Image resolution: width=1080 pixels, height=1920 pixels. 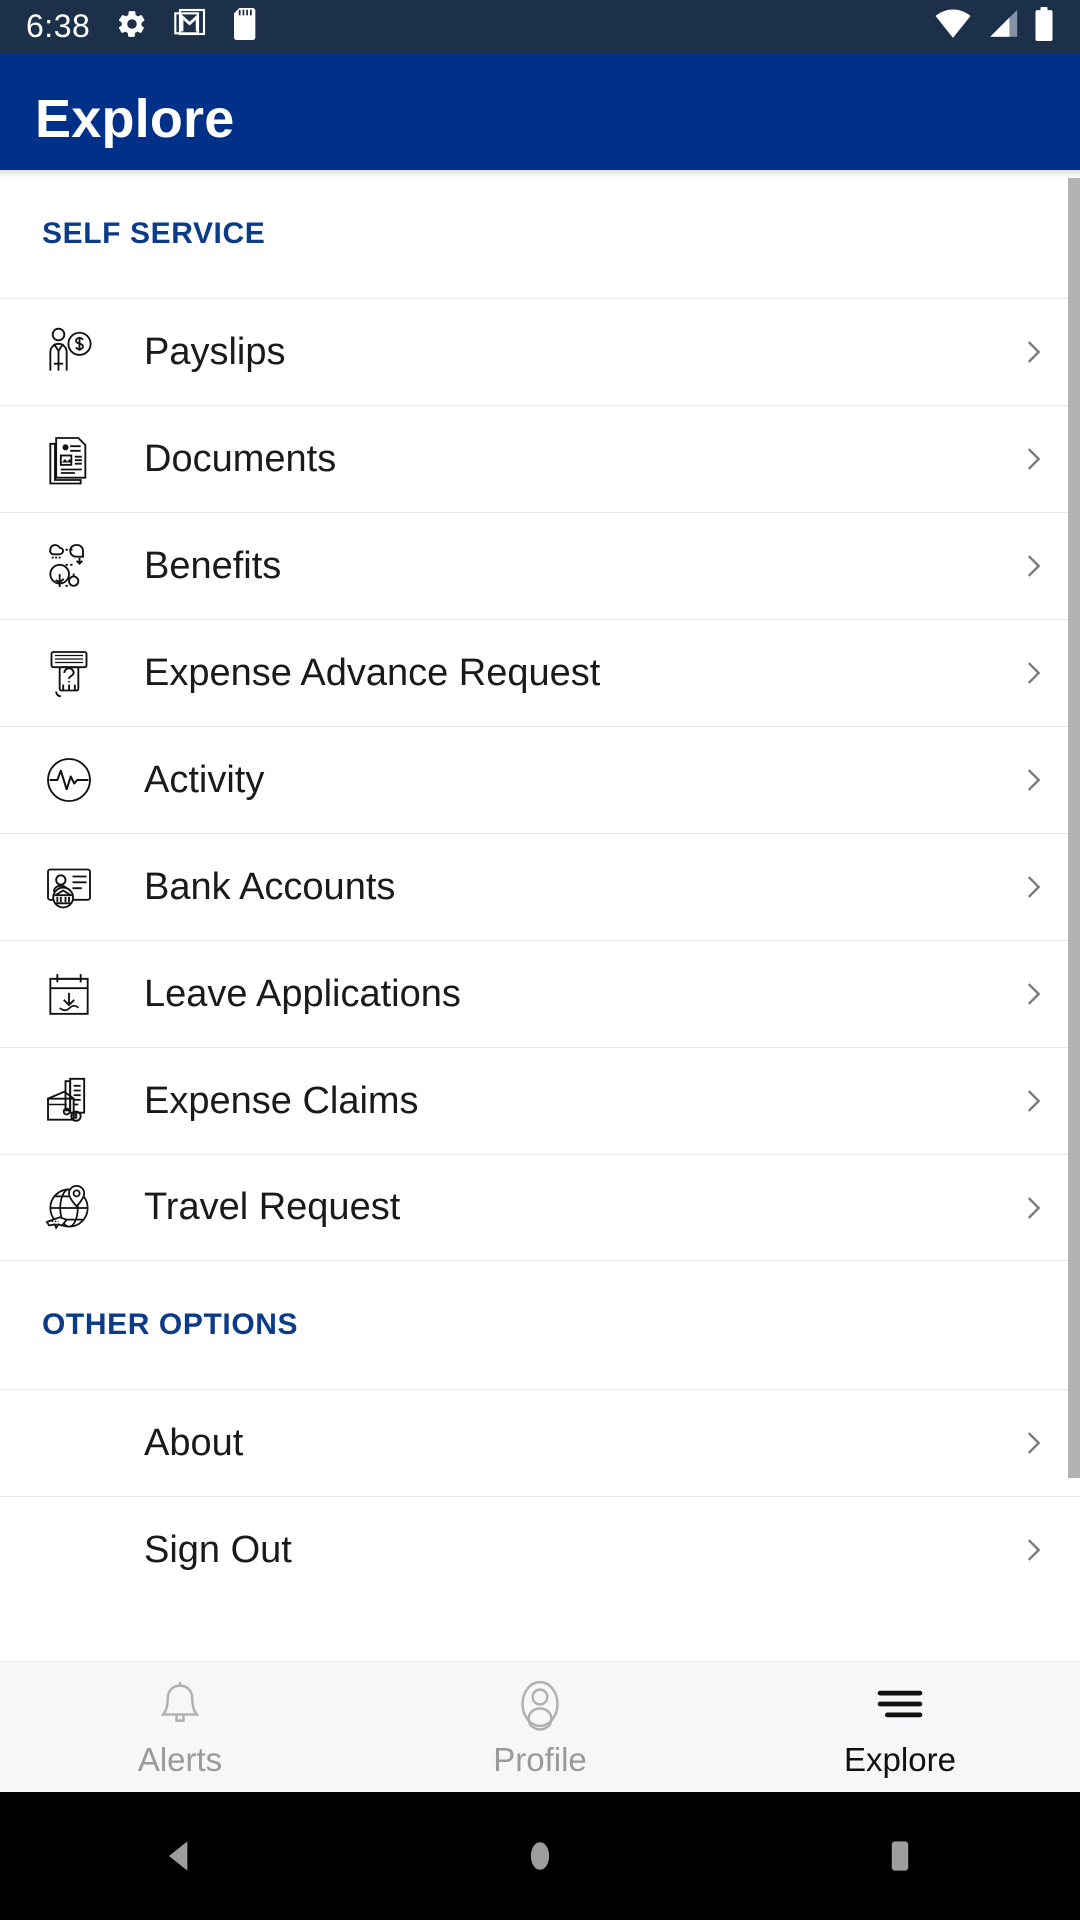 What do you see at coordinates (170, 1324) in the screenshot?
I see `section-header-label: OTHER OPTIONS` at bounding box center [170, 1324].